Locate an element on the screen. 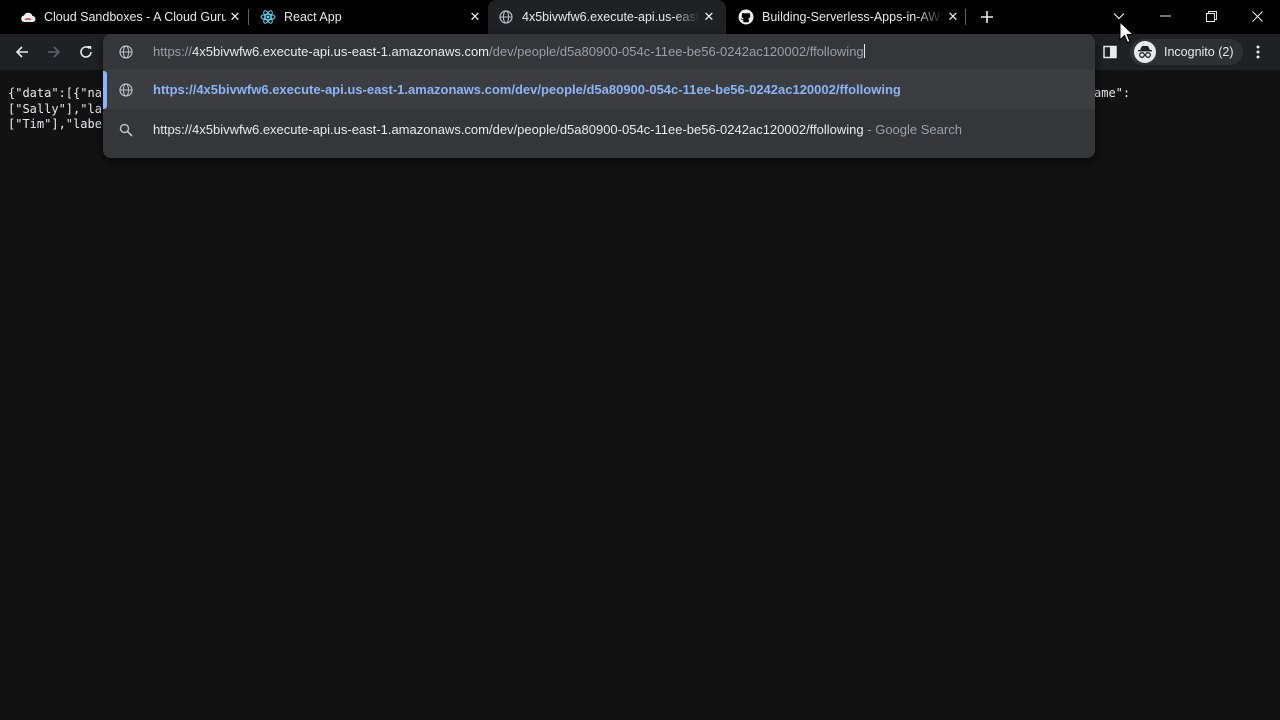  incognito-label: Incognito (2) is located at coordinates (1199, 52).